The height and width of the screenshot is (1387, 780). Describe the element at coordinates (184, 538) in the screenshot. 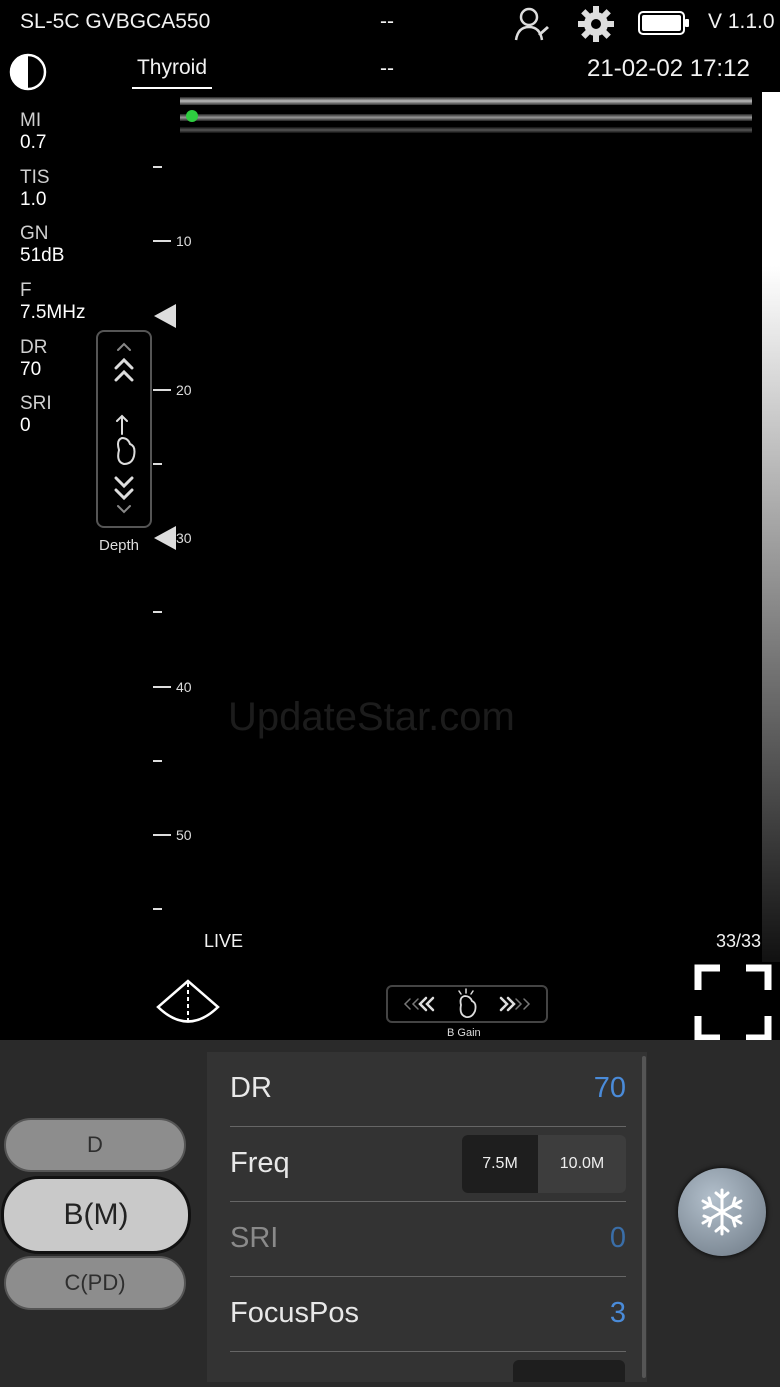

I see `scale-label: 30` at that location.